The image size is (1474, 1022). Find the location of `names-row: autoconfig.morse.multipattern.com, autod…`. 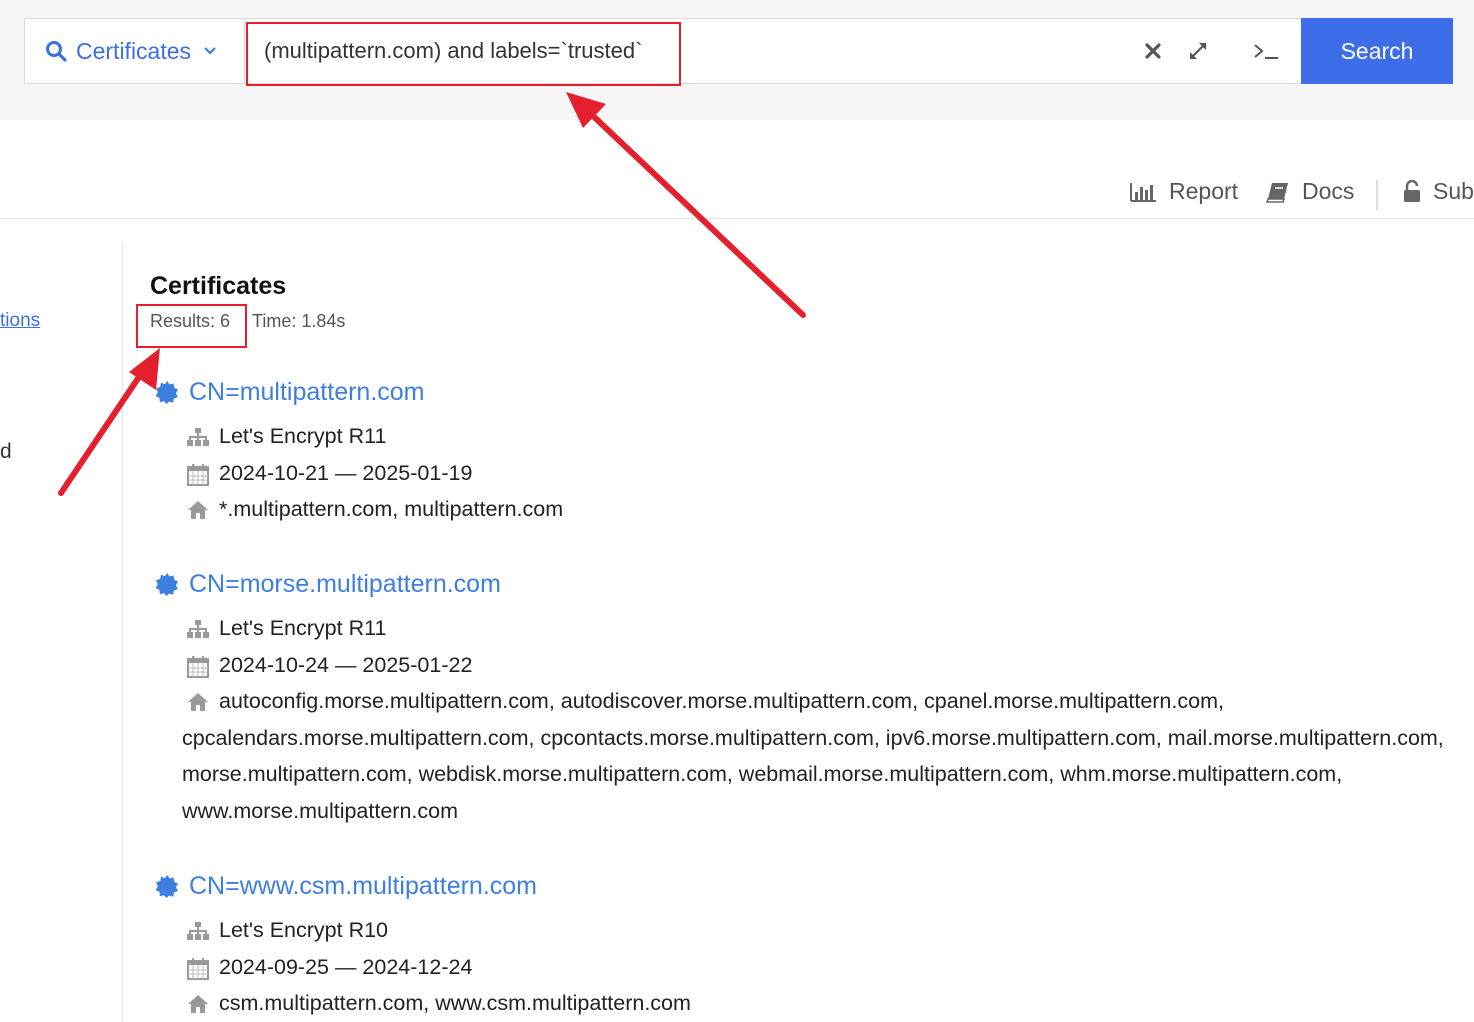

names-row: autoconfig.morse.multipattern.com, autod… is located at coordinates (800, 756).